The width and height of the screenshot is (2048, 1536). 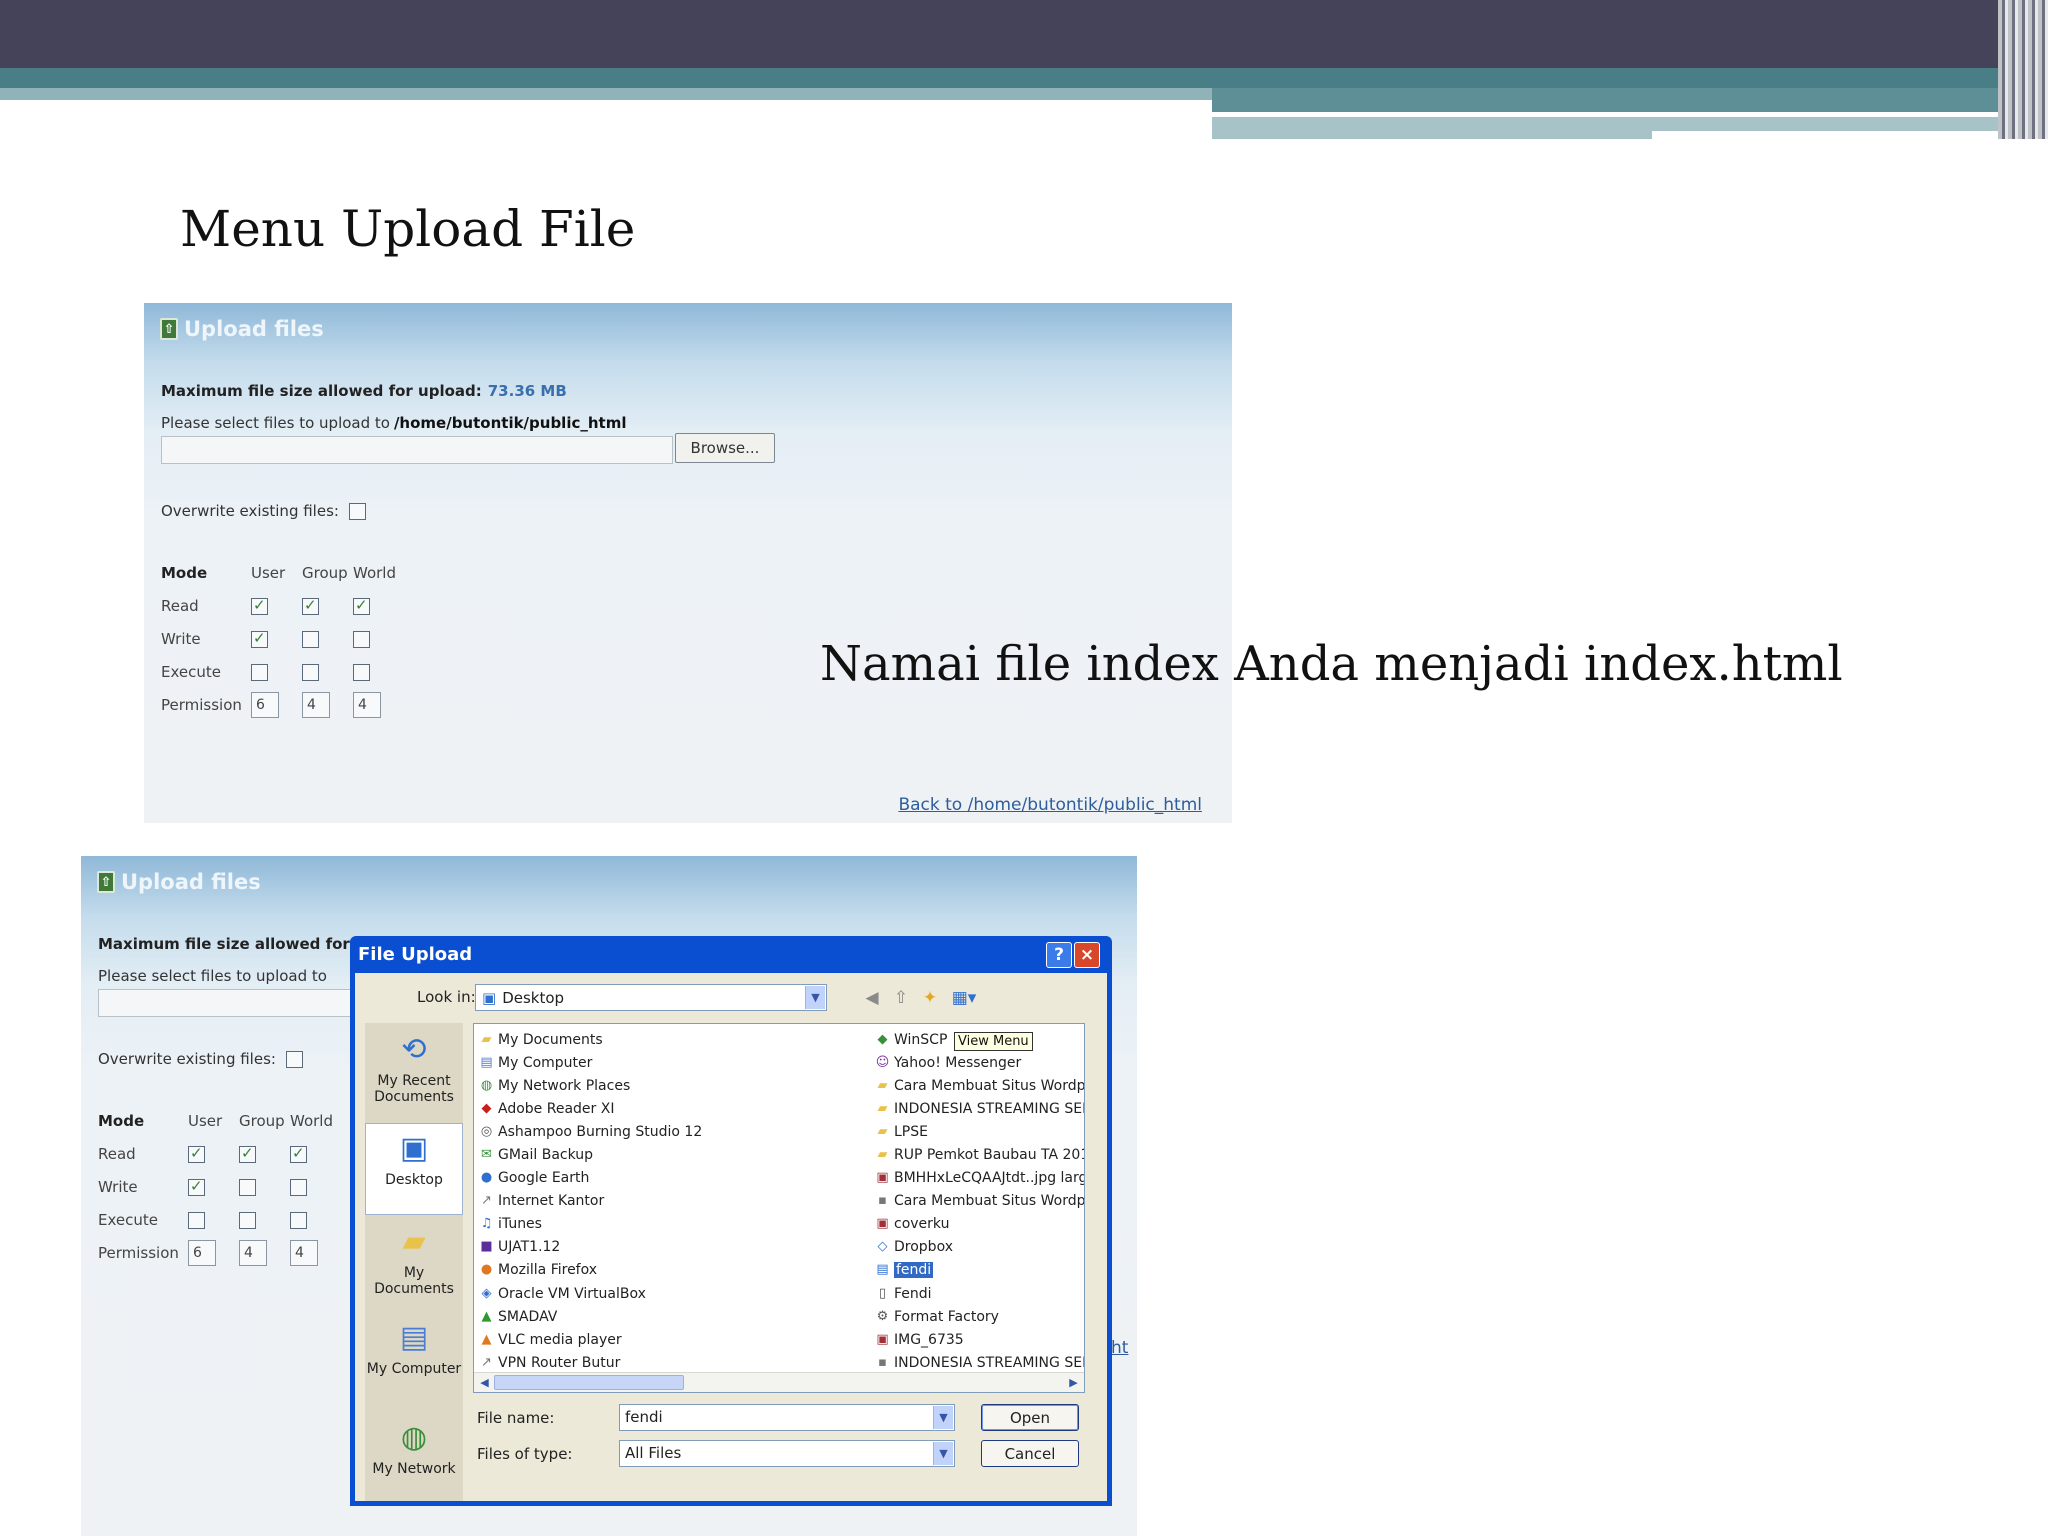 I want to click on file-type-select: All Files ▼, so click(x=787, y=1453).